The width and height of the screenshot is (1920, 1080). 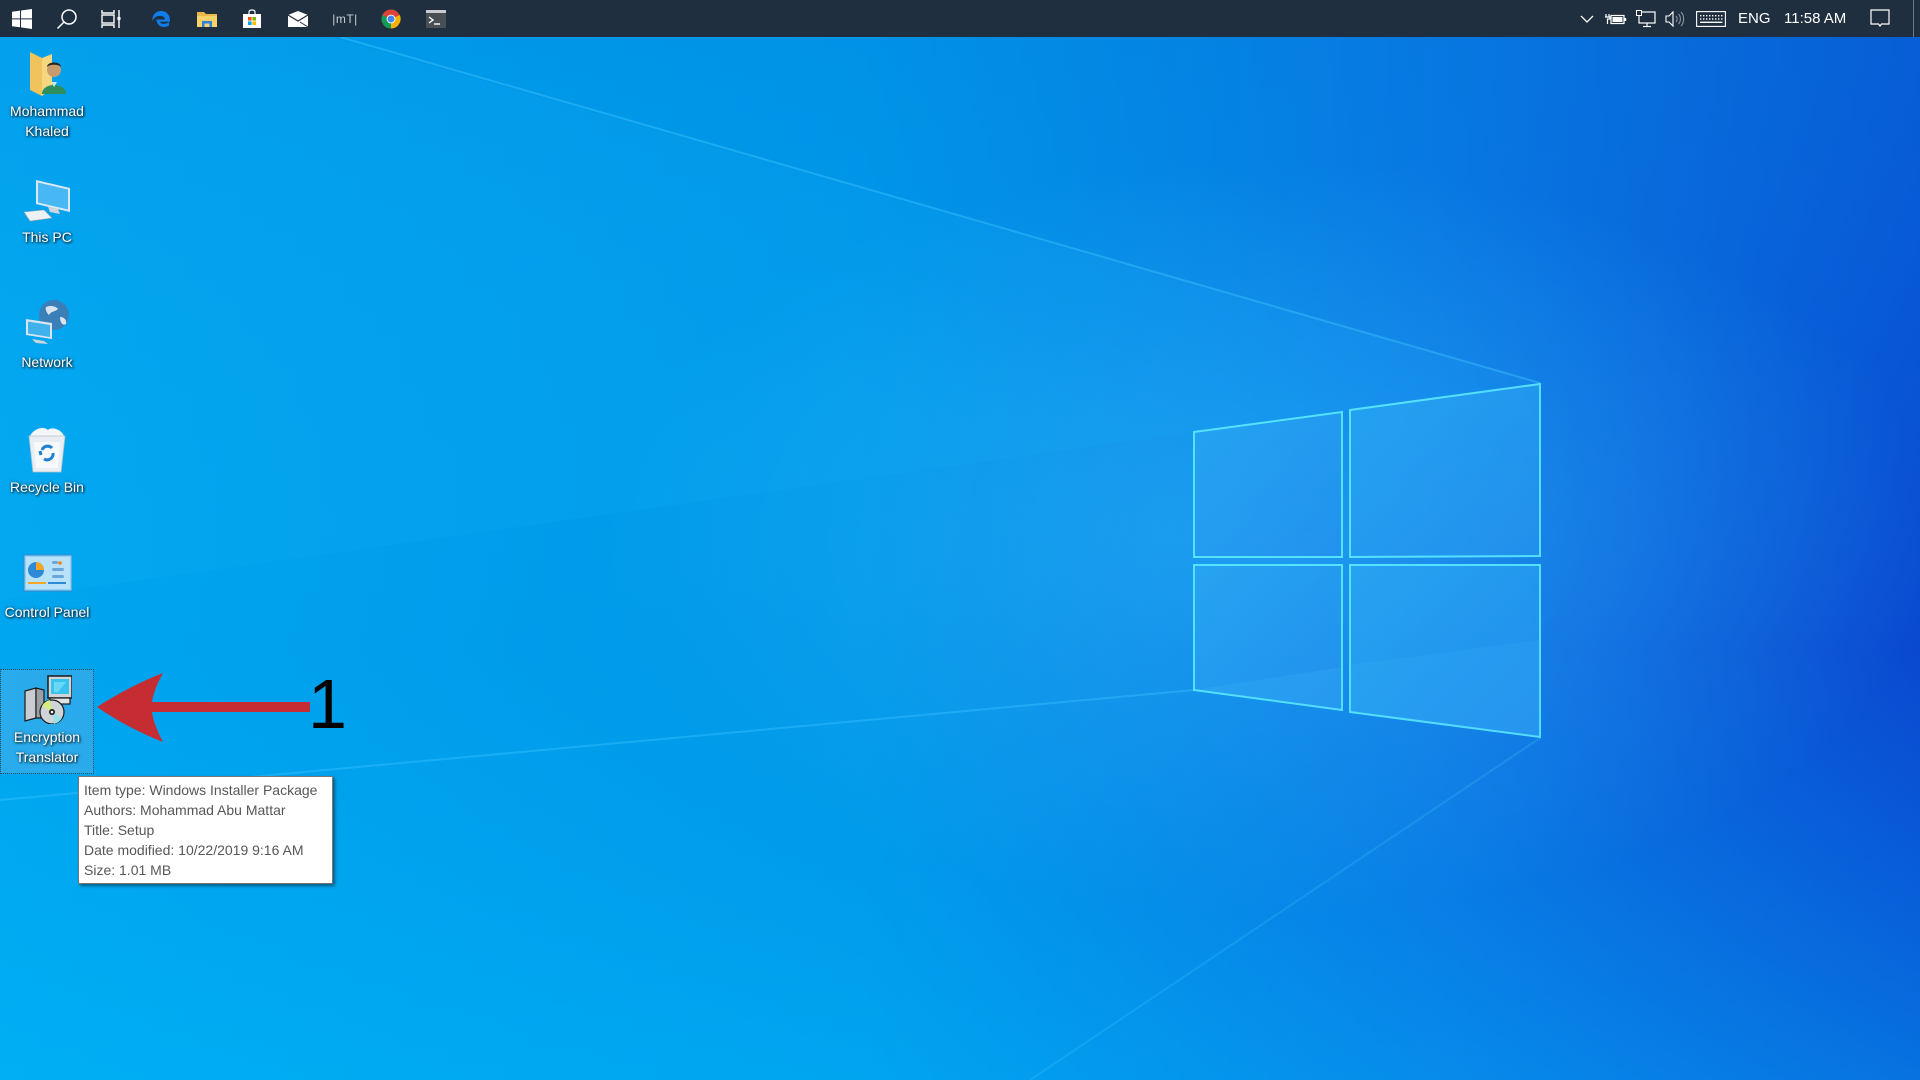 I want to click on edge-button, so click(x=161, y=18).